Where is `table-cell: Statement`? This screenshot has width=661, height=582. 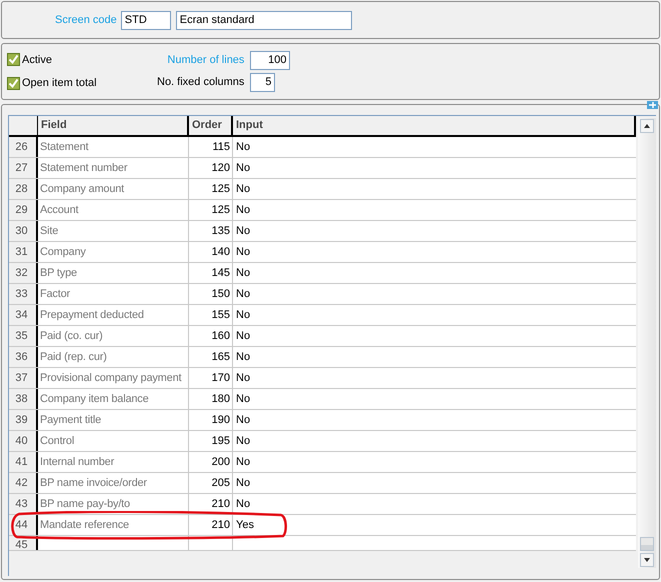 table-cell: Statement is located at coordinates (113, 147).